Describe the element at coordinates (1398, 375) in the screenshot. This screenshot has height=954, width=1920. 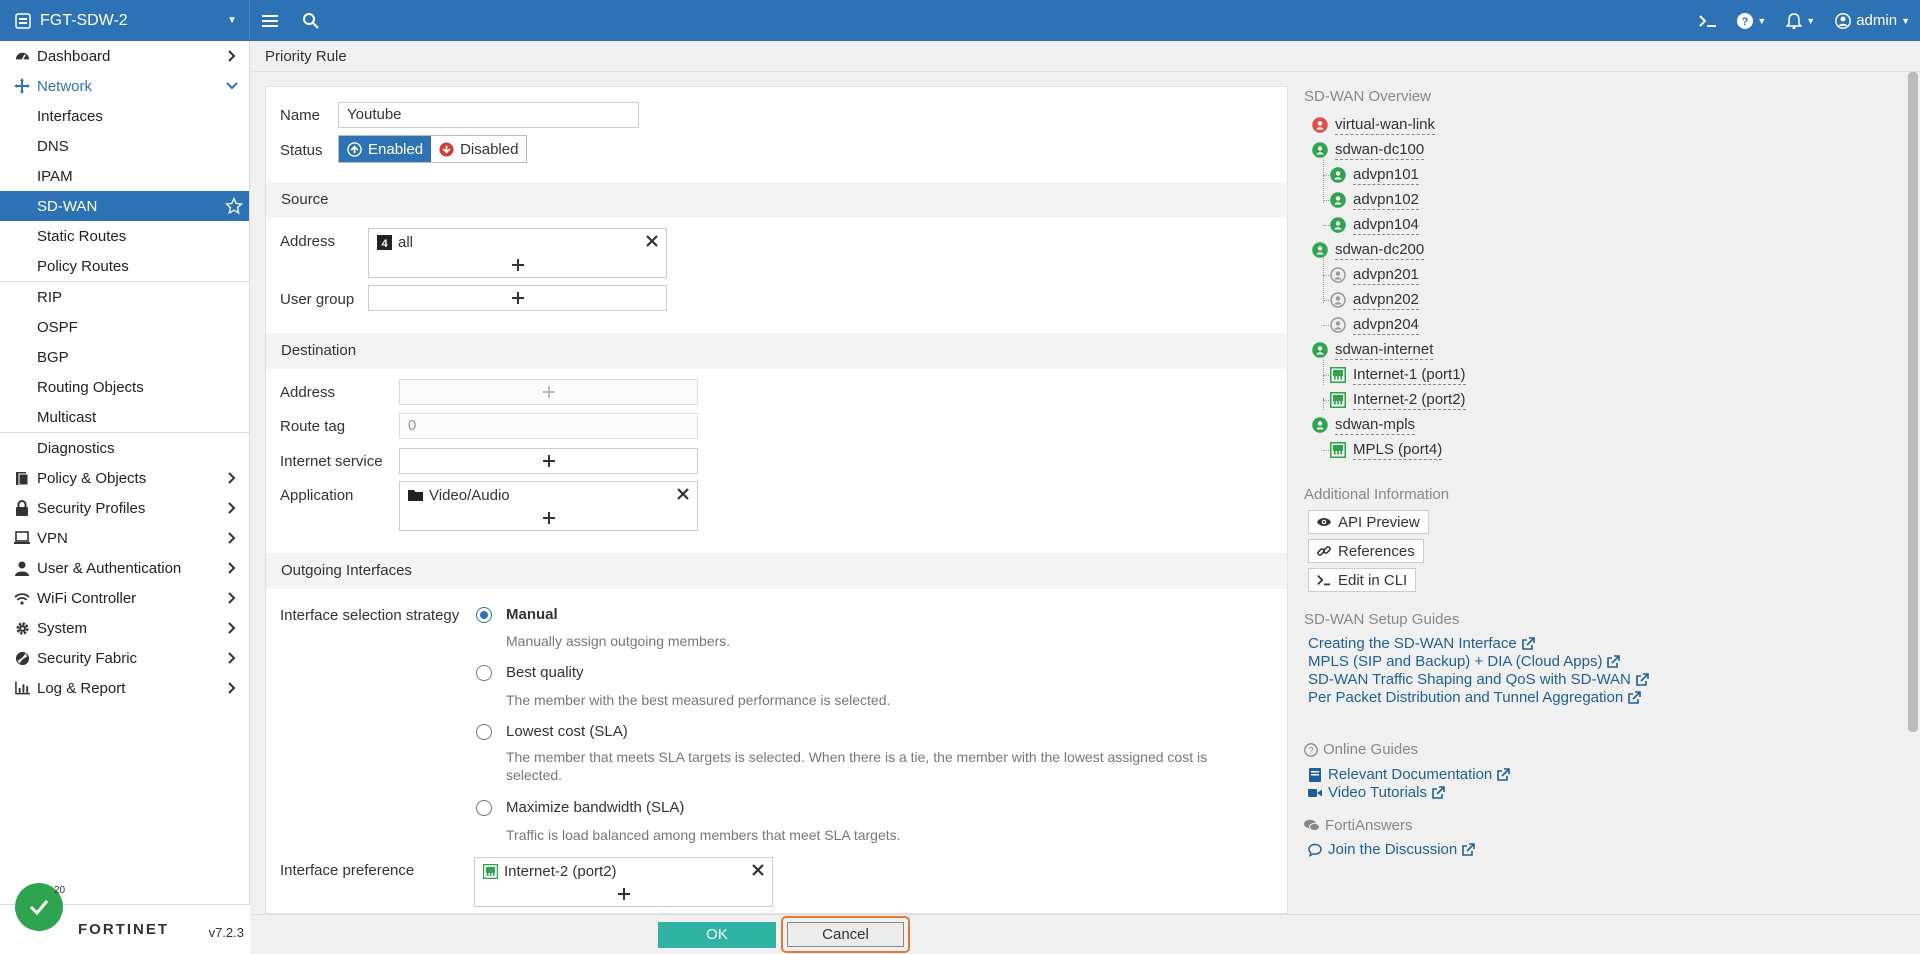
I see `sdwan-member-item: Internet-1 (port1)` at that location.